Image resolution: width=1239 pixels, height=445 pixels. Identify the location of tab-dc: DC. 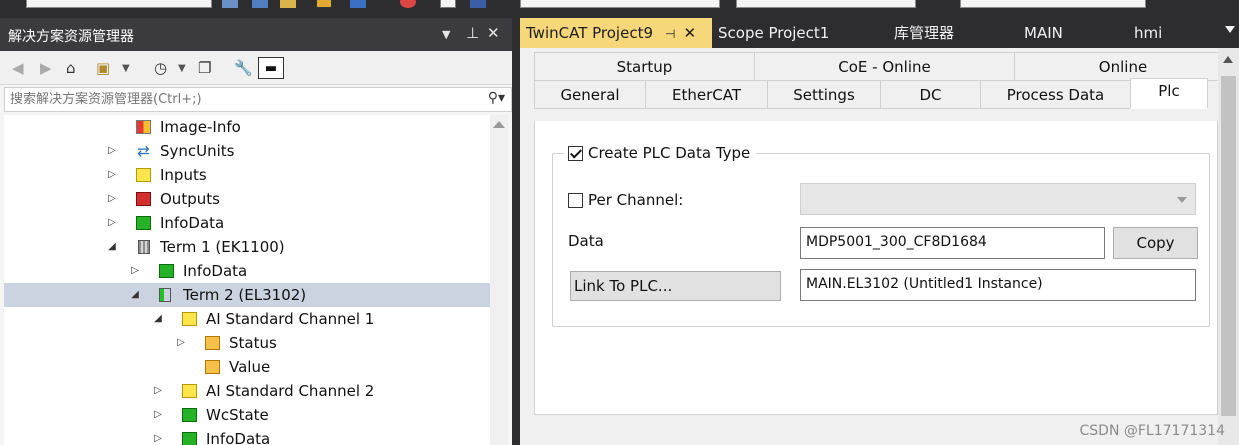
(930, 94).